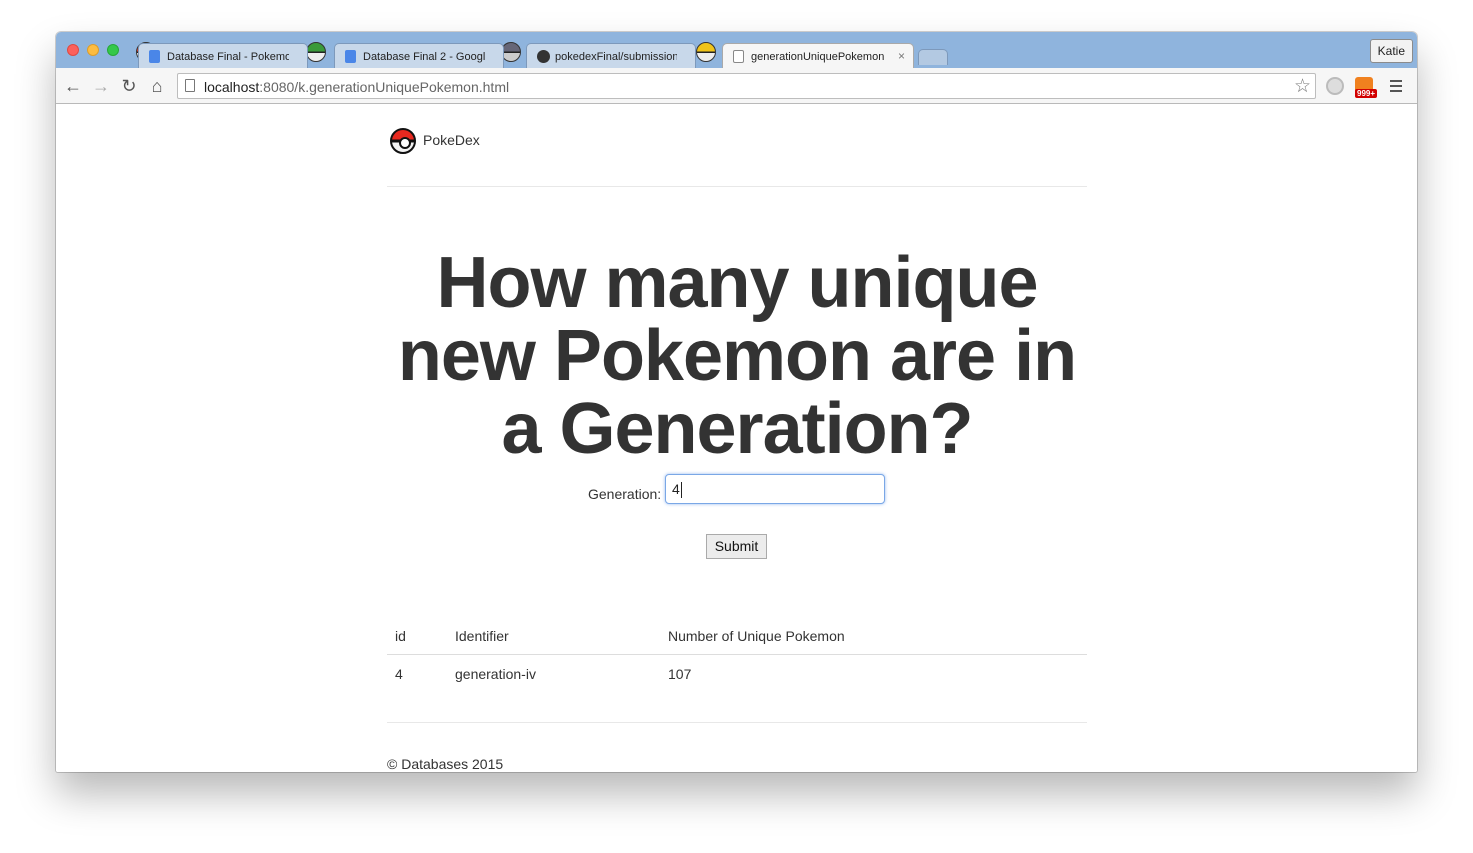 Image resolution: width=1473 pixels, height=853 pixels. I want to click on column-header-identifier: Identifier, so click(553, 636).